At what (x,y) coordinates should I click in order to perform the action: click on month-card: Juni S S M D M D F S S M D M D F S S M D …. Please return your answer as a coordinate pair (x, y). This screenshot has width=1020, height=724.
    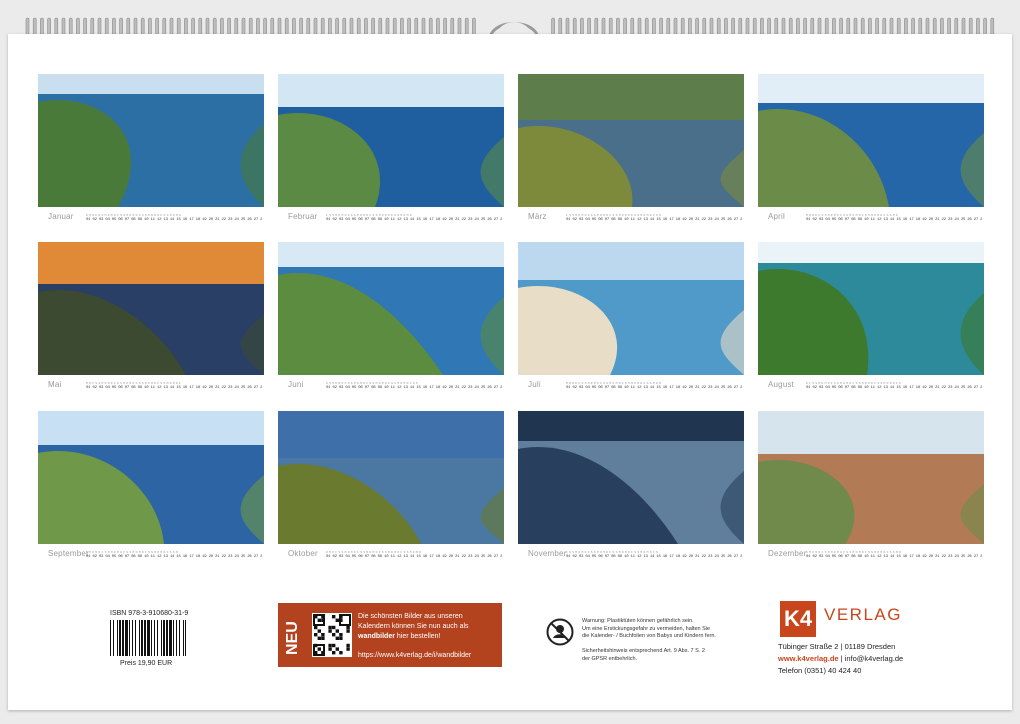
    Looking at the image, I should click on (391, 317).